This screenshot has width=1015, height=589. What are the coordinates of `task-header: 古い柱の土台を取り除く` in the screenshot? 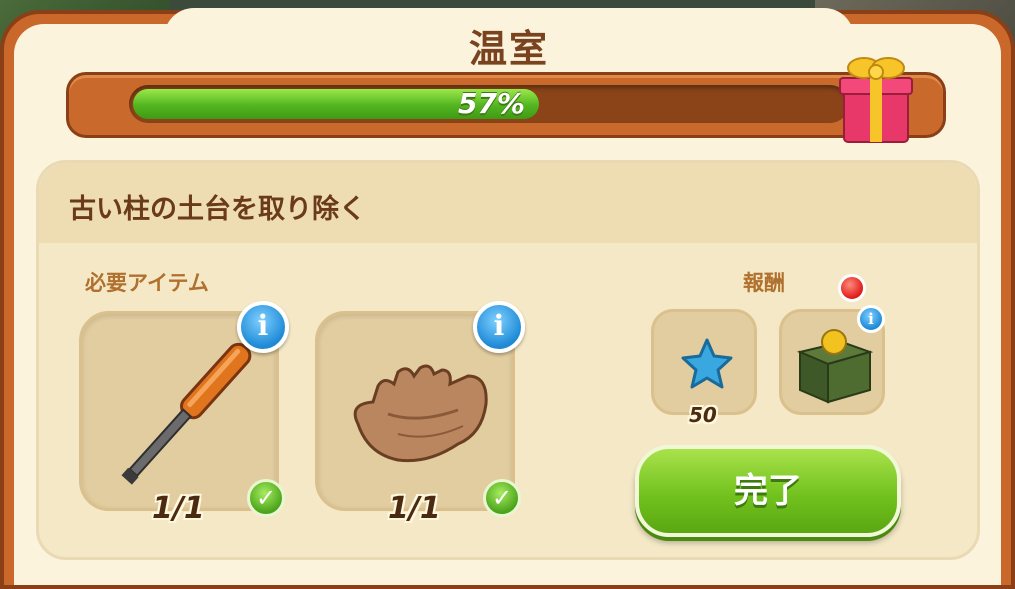 It's located at (508, 203).